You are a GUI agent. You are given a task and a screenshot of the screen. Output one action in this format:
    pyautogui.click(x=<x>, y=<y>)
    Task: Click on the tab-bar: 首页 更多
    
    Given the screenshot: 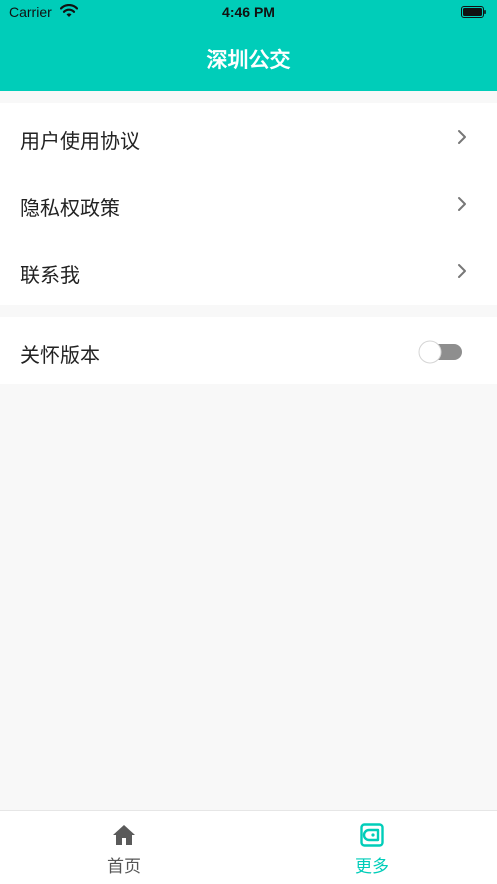 What is the action you would take?
    pyautogui.click(x=248, y=847)
    